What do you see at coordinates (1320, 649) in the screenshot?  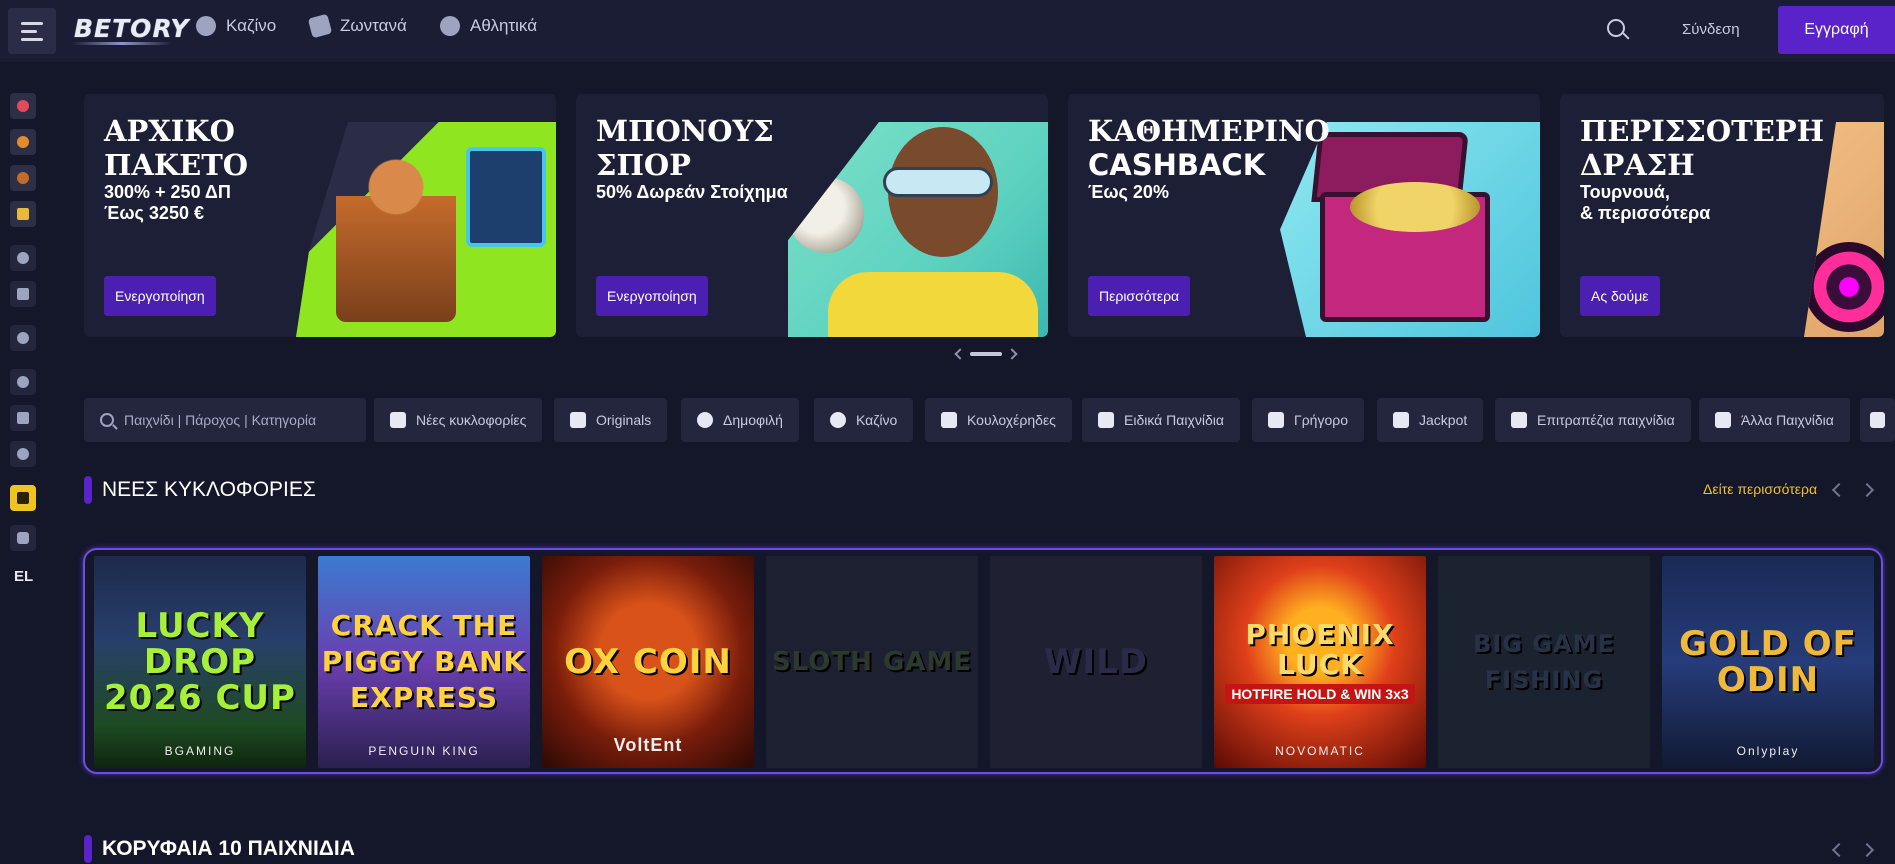 I see `game-title: PHOENIX LUCK` at bounding box center [1320, 649].